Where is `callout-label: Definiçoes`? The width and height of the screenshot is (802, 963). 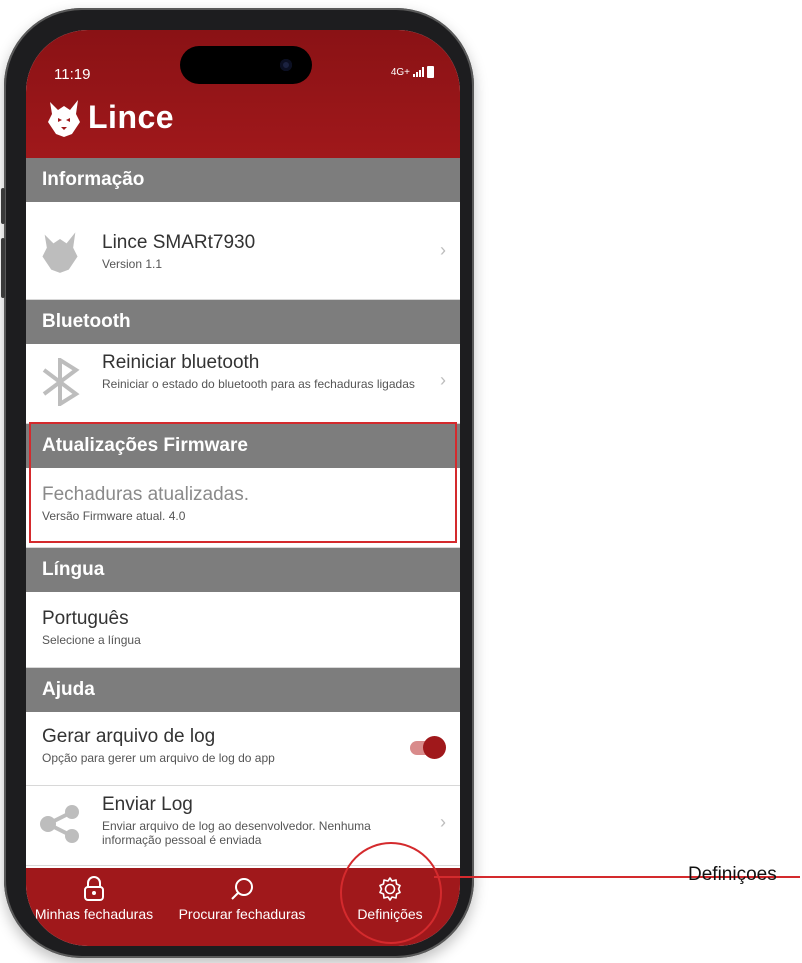 callout-label: Definiçoes is located at coordinates (732, 874).